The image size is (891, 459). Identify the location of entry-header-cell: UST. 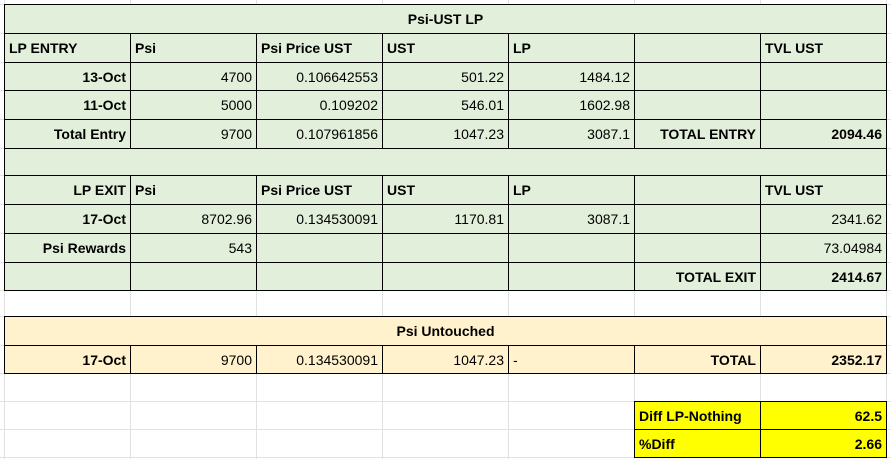
(445, 48).